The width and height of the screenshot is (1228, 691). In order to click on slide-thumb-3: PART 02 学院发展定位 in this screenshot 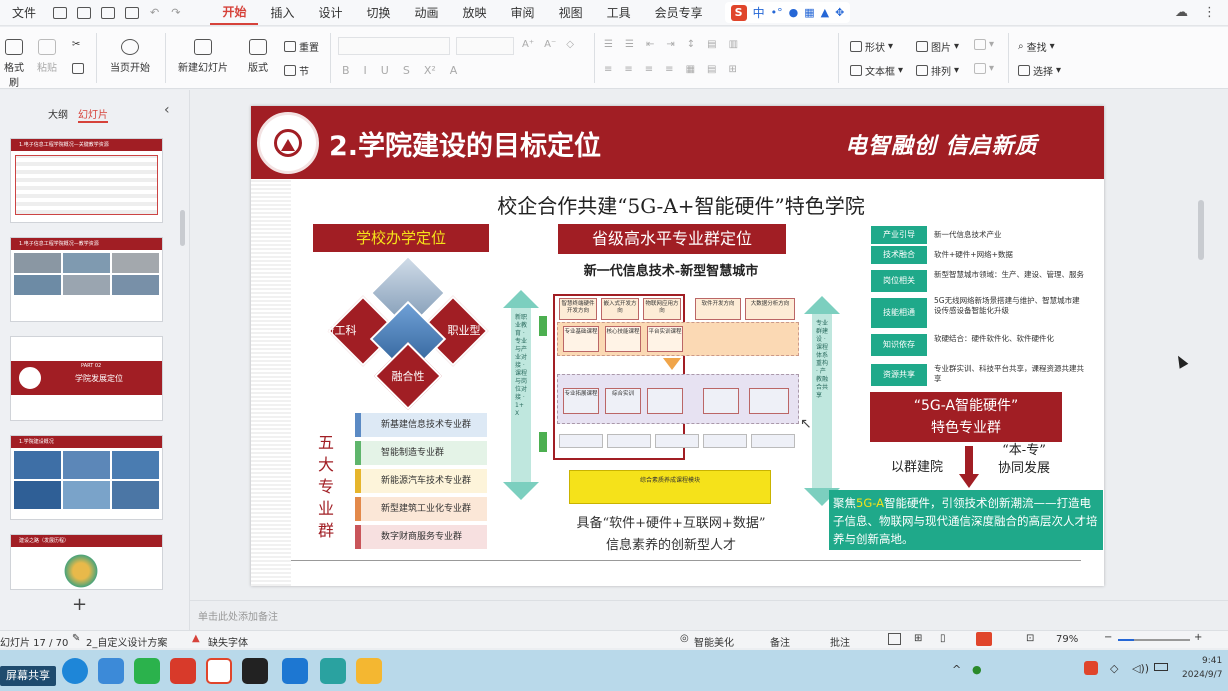, I will do `click(86, 378)`.